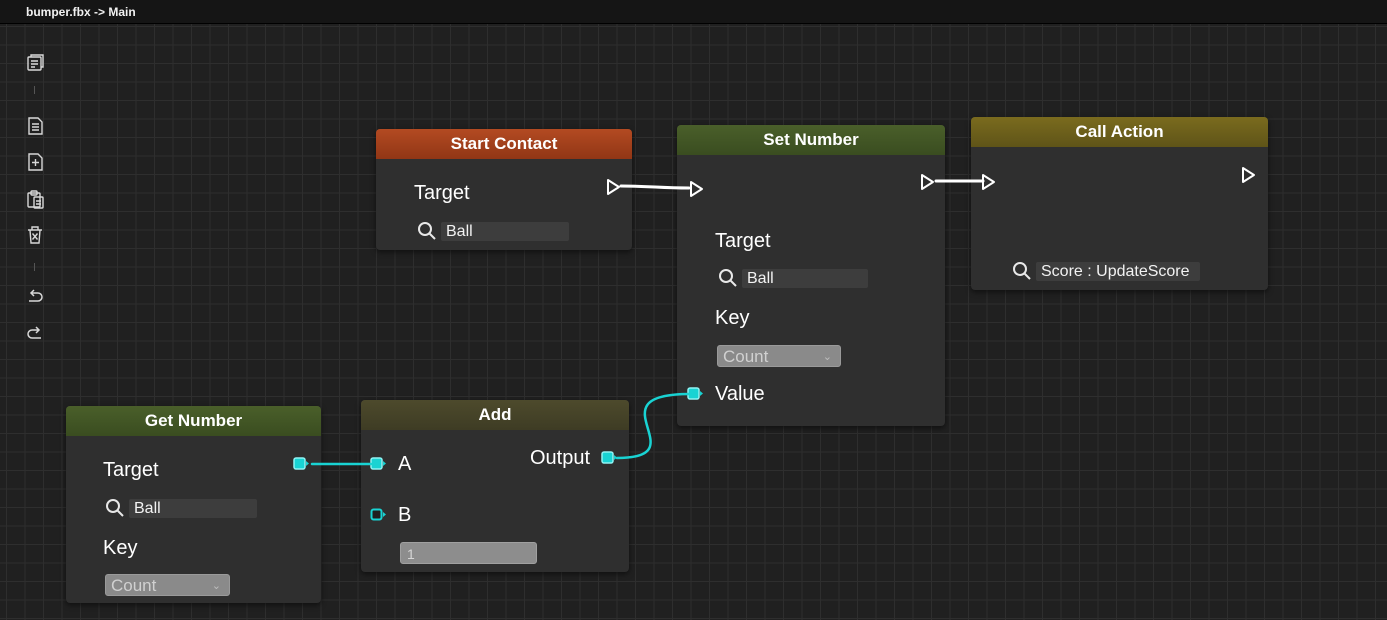 The width and height of the screenshot is (1387, 620). What do you see at coordinates (811, 140) in the screenshot?
I see `set-number-title: Set Number` at bounding box center [811, 140].